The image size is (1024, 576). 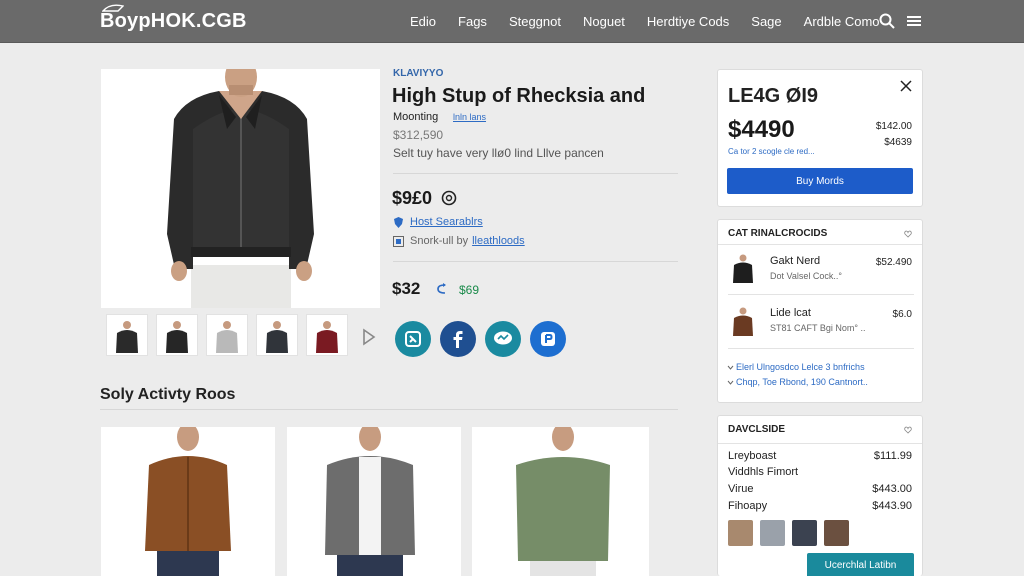 What do you see at coordinates (458, 339) in the screenshot?
I see `share-facebook-button` at bounding box center [458, 339].